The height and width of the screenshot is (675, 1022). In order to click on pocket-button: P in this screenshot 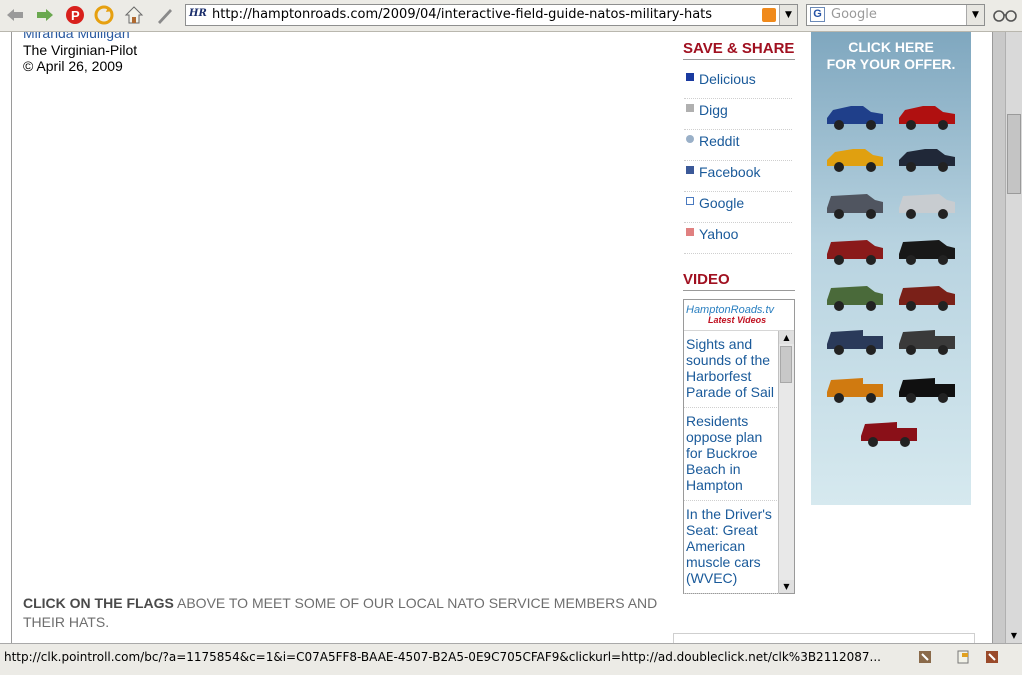, I will do `click(75, 15)`.